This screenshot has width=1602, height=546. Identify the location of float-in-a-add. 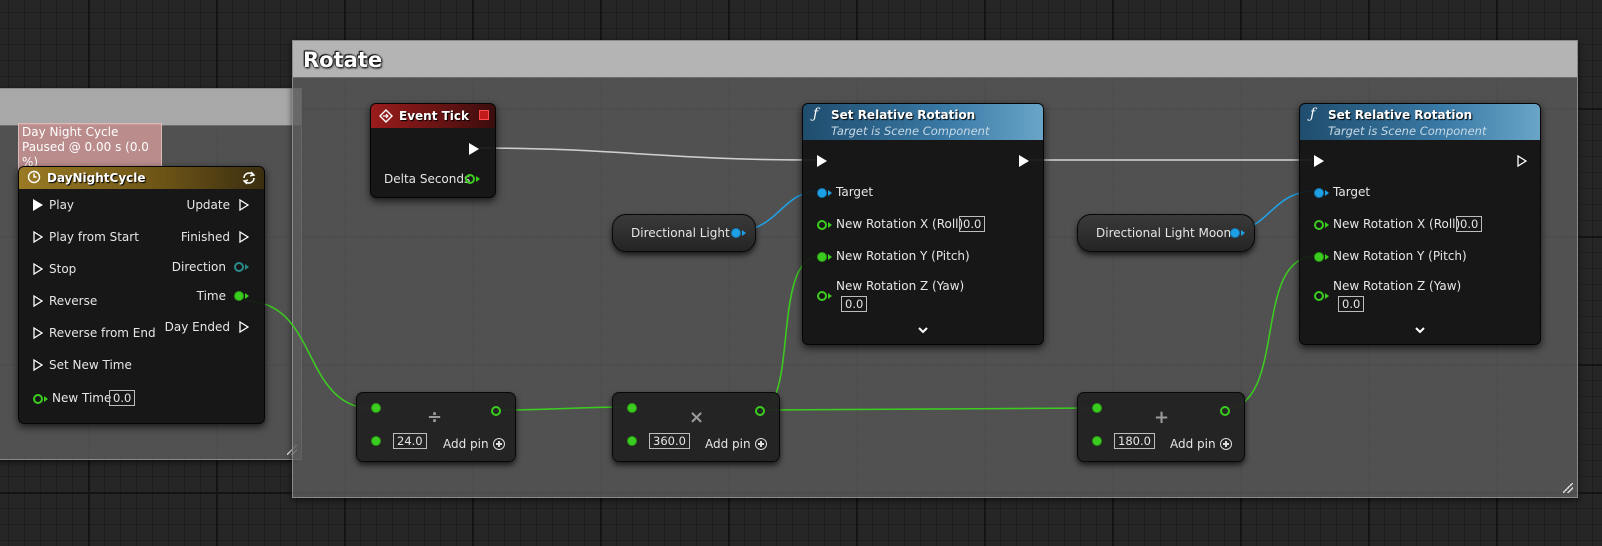
(1097, 408).